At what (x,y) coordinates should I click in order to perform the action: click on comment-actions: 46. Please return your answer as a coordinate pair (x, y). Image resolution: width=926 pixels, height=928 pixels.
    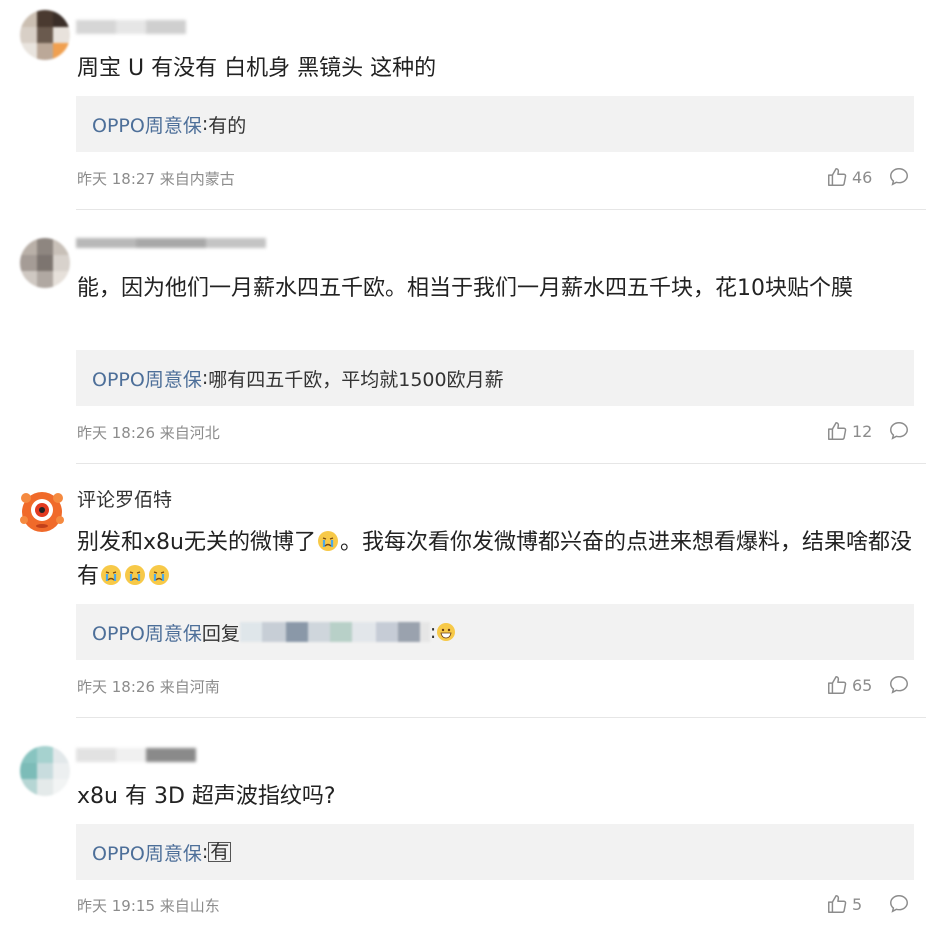
    Looking at the image, I should click on (868, 177).